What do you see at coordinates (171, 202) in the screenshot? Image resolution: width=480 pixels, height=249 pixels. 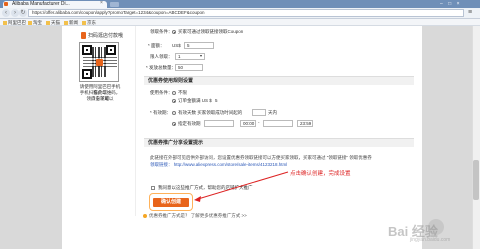 I see `confirm-create-button: 确认创建` at bounding box center [171, 202].